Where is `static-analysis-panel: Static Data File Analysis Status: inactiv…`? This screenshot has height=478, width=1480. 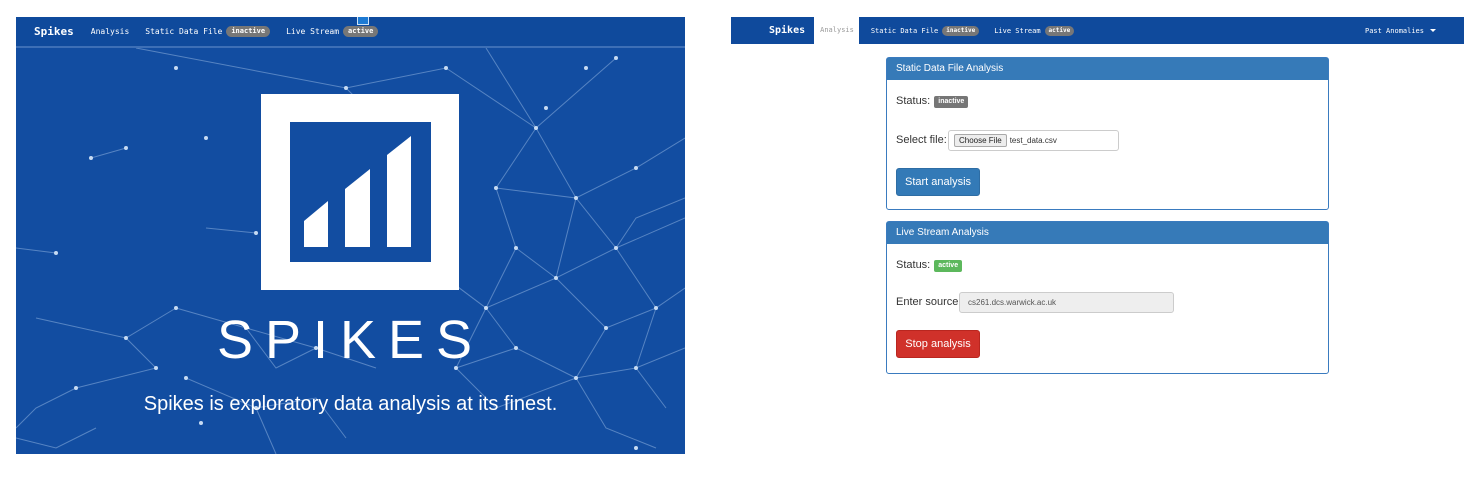 static-analysis-panel: Static Data File Analysis Status: inactiv… is located at coordinates (1107, 133).